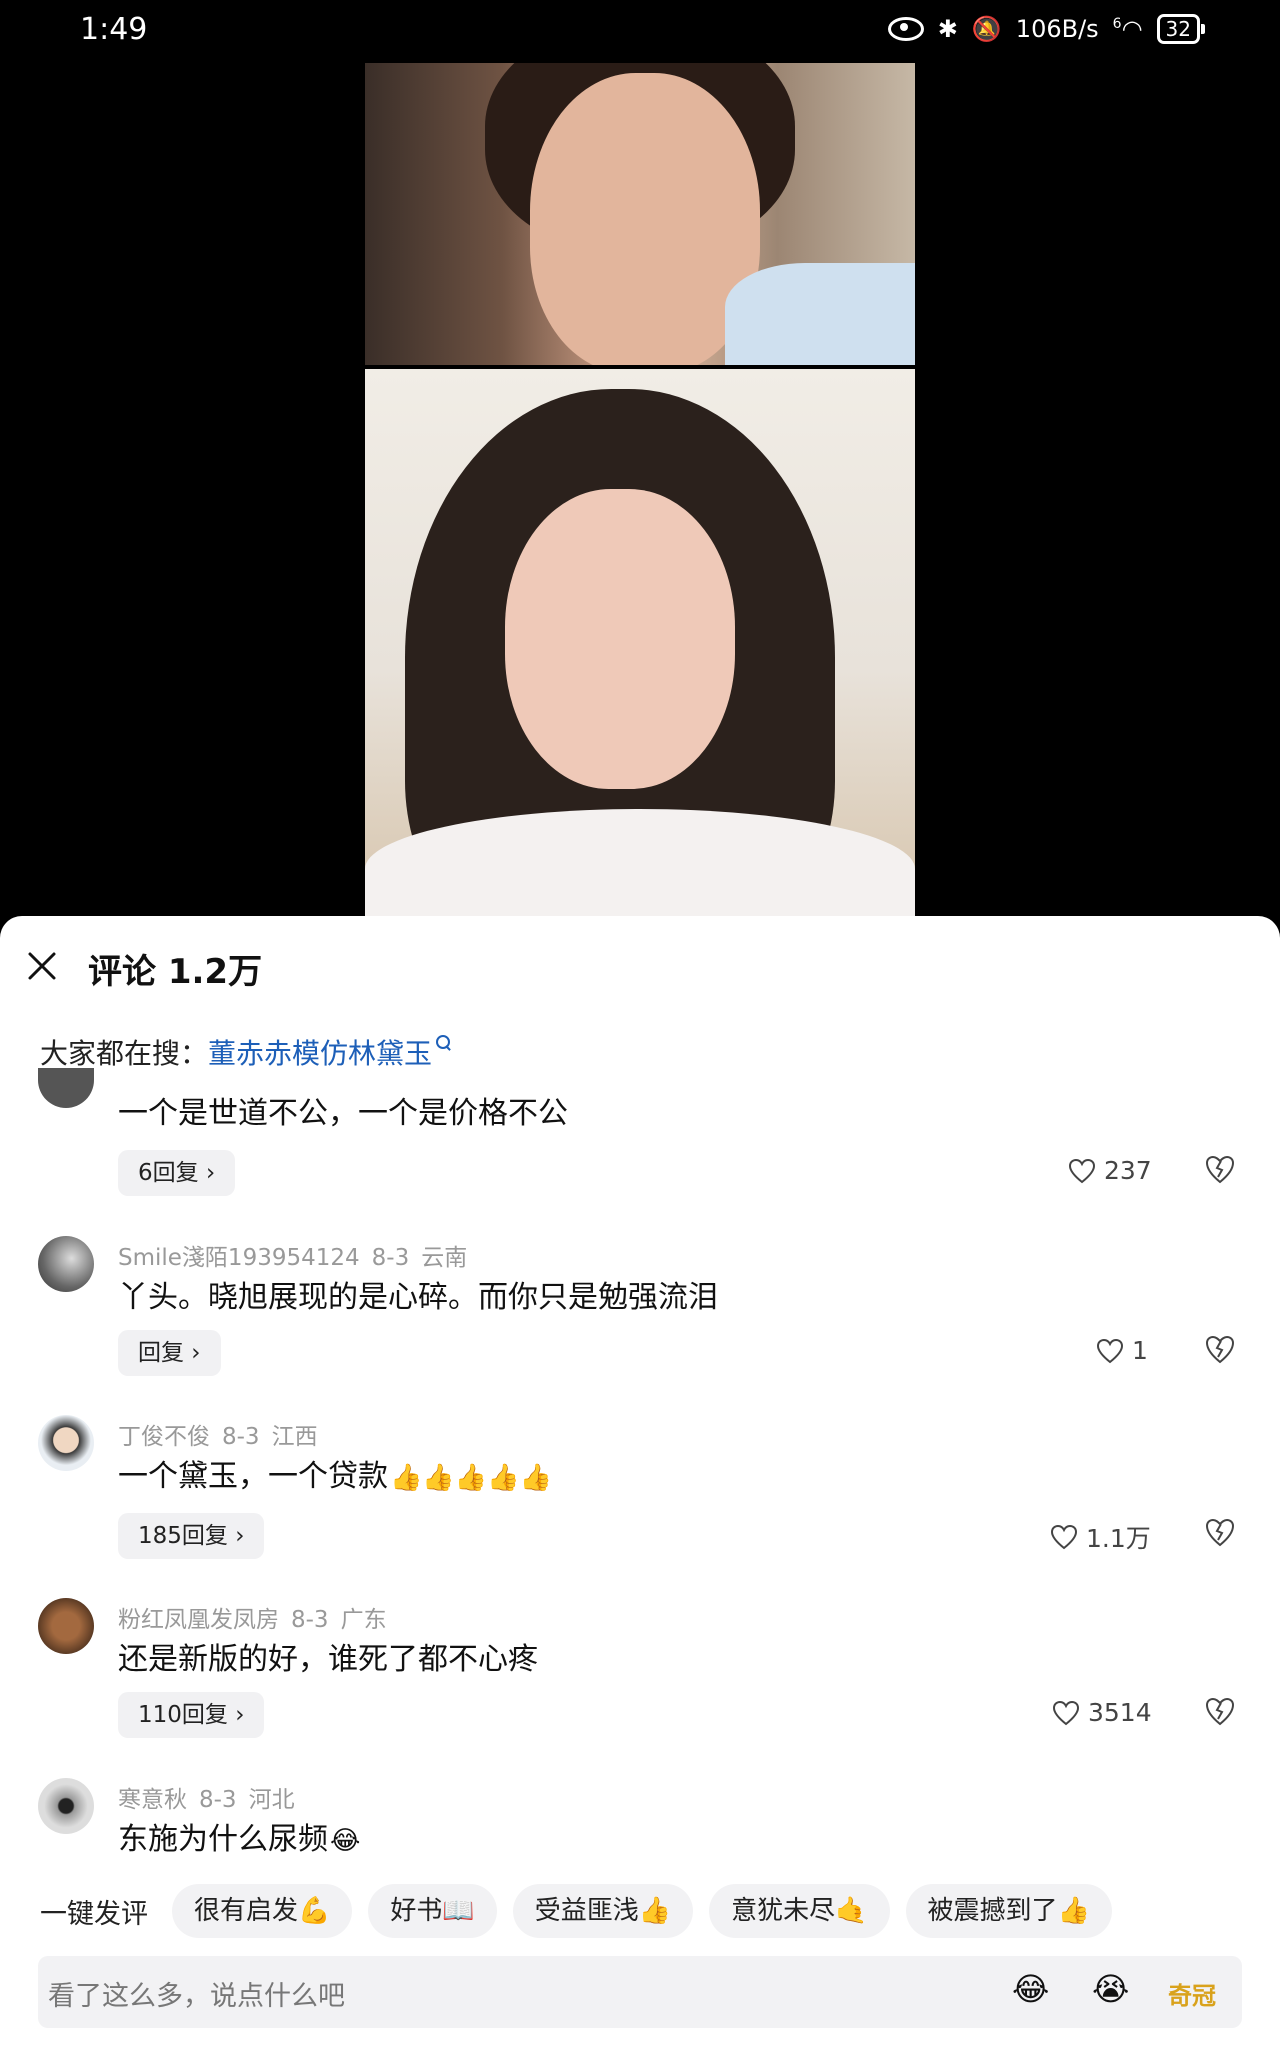 The width and height of the screenshot is (1280, 2048). I want to click on bluetooth-icon: ✱, so click(947, 29).